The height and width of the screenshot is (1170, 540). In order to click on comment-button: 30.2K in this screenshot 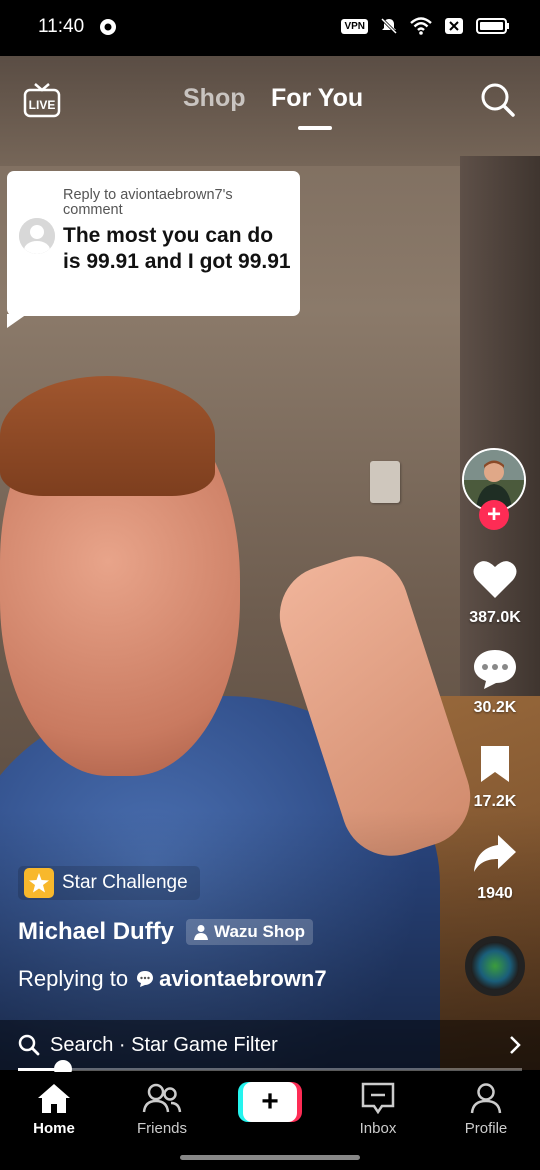, I will do `click(495, 682)`.